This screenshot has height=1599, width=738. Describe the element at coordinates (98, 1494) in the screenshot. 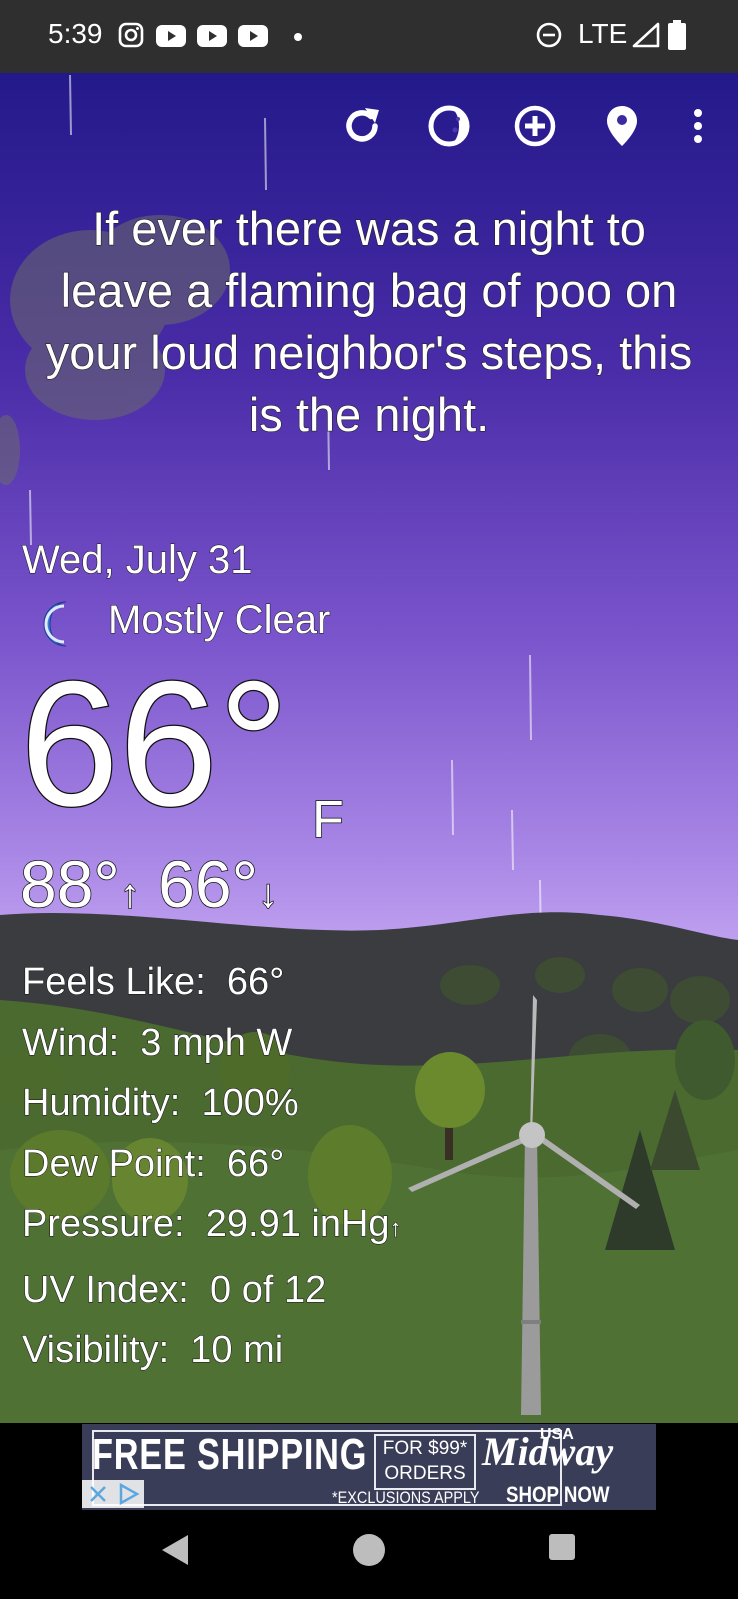

I see `close-icon` at that location.